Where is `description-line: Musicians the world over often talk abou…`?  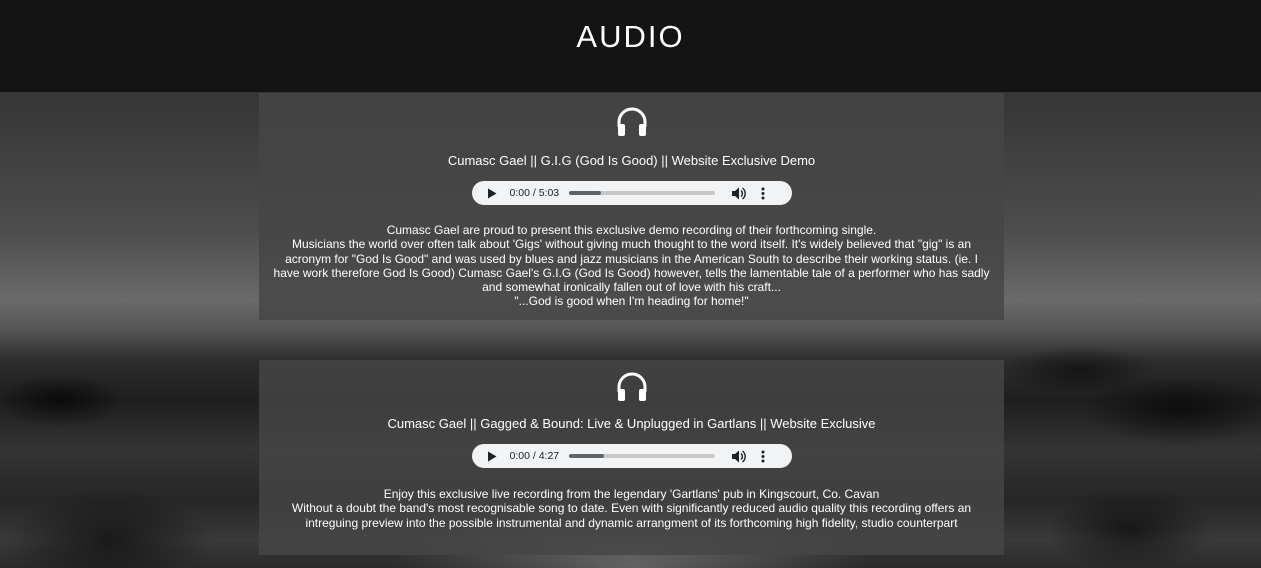 description-line: Musicians the world over often talk abou… is located at coordinates (631, 266).